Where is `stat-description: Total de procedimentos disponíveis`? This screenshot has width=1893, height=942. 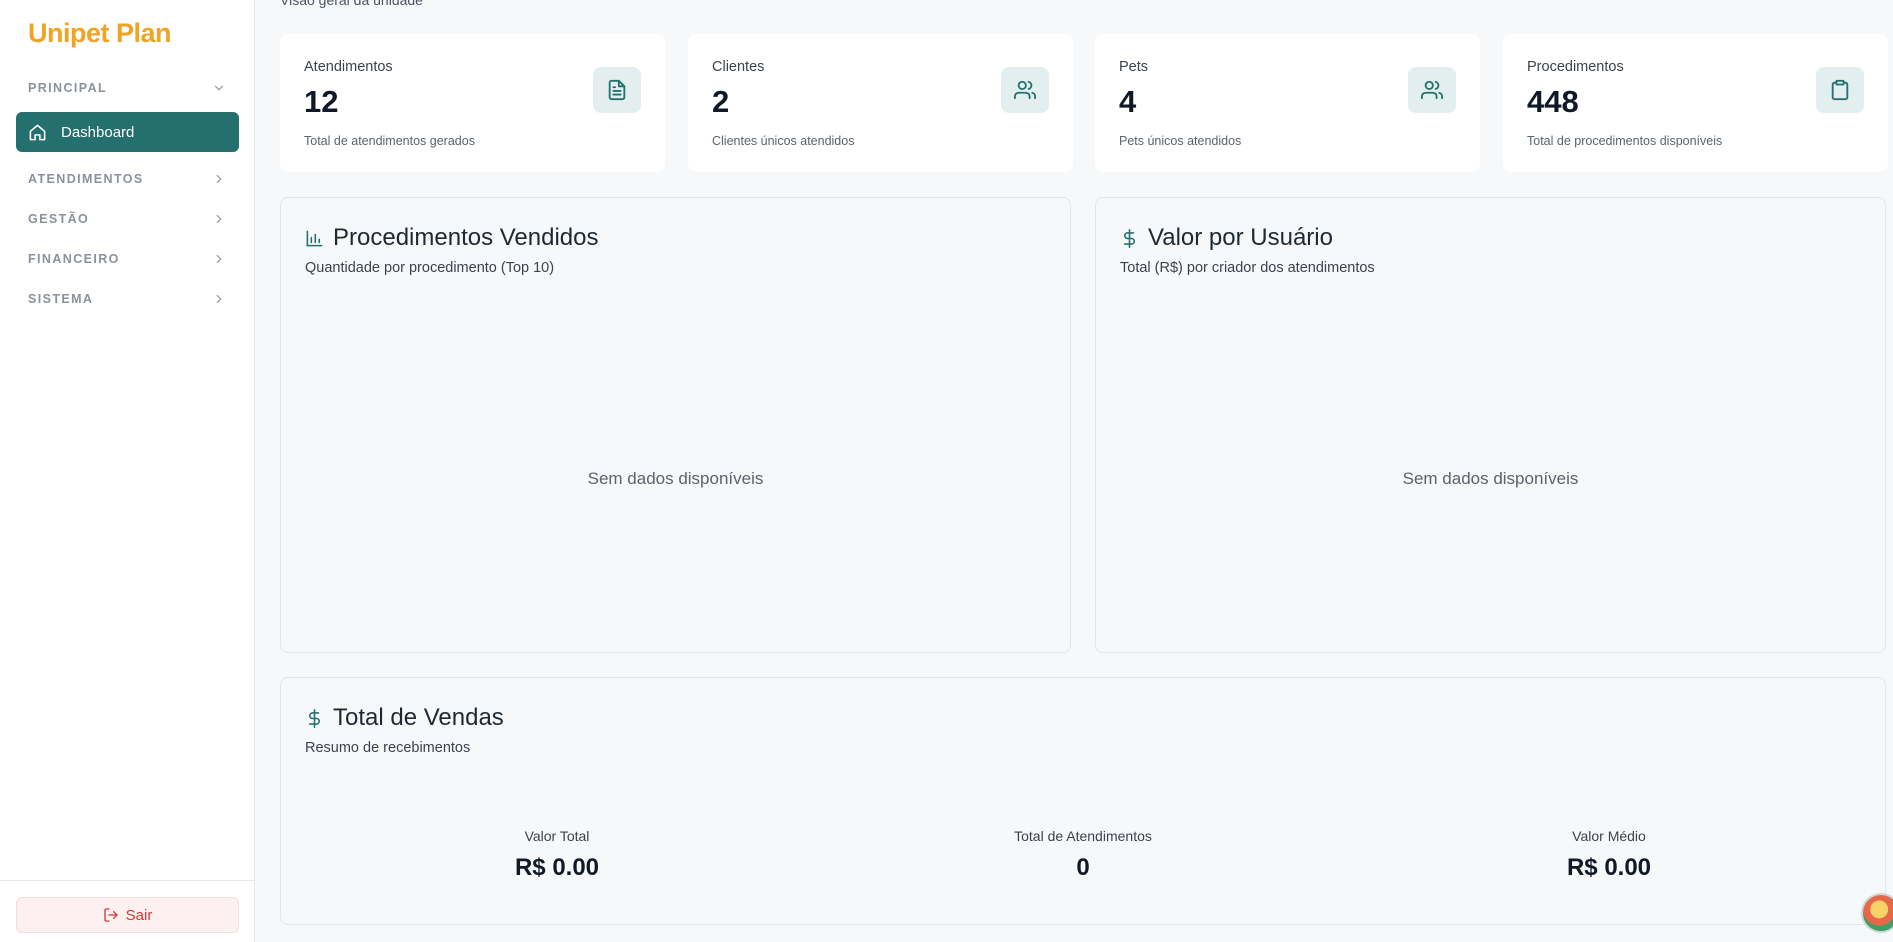
stat-description: Total de procedimentos disponíveis is located at coordinates (1625, 141).